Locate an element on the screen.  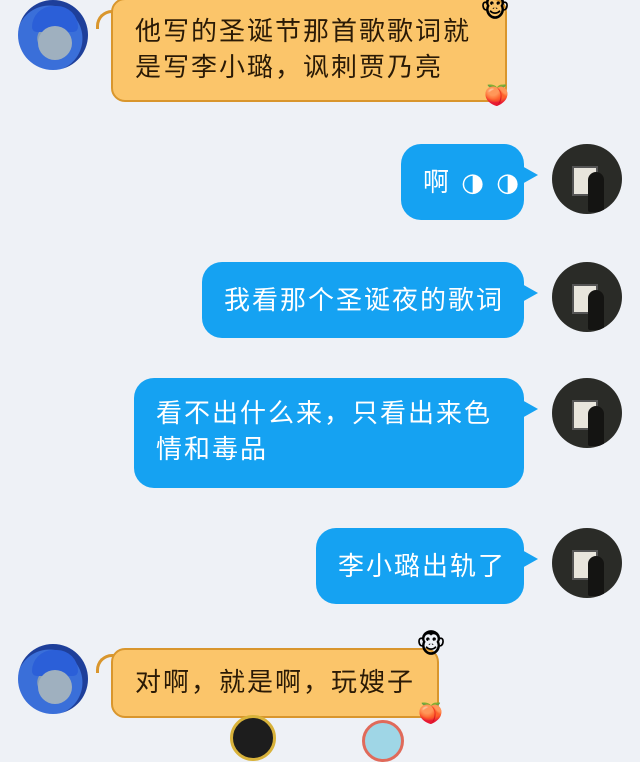
message-text: 对啊，就是啊，玩嫂子 is located at coordinates (275, 683).